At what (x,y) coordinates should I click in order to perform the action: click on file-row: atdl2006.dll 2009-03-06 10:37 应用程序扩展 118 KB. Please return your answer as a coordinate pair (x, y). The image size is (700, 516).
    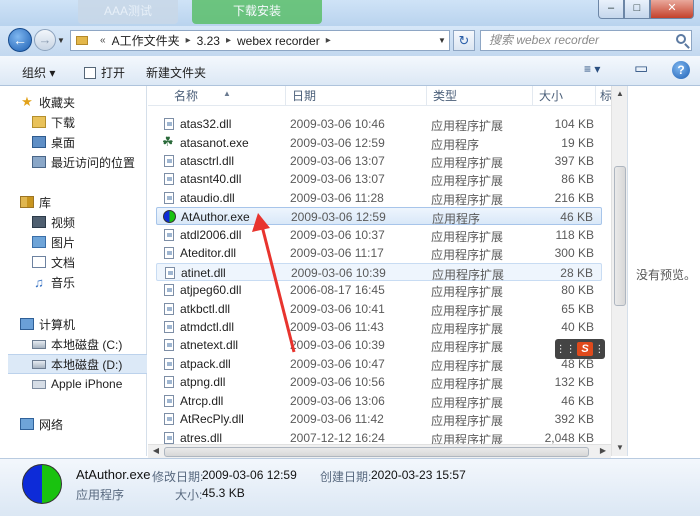
    Looking at the image, I should click on (379, 235).